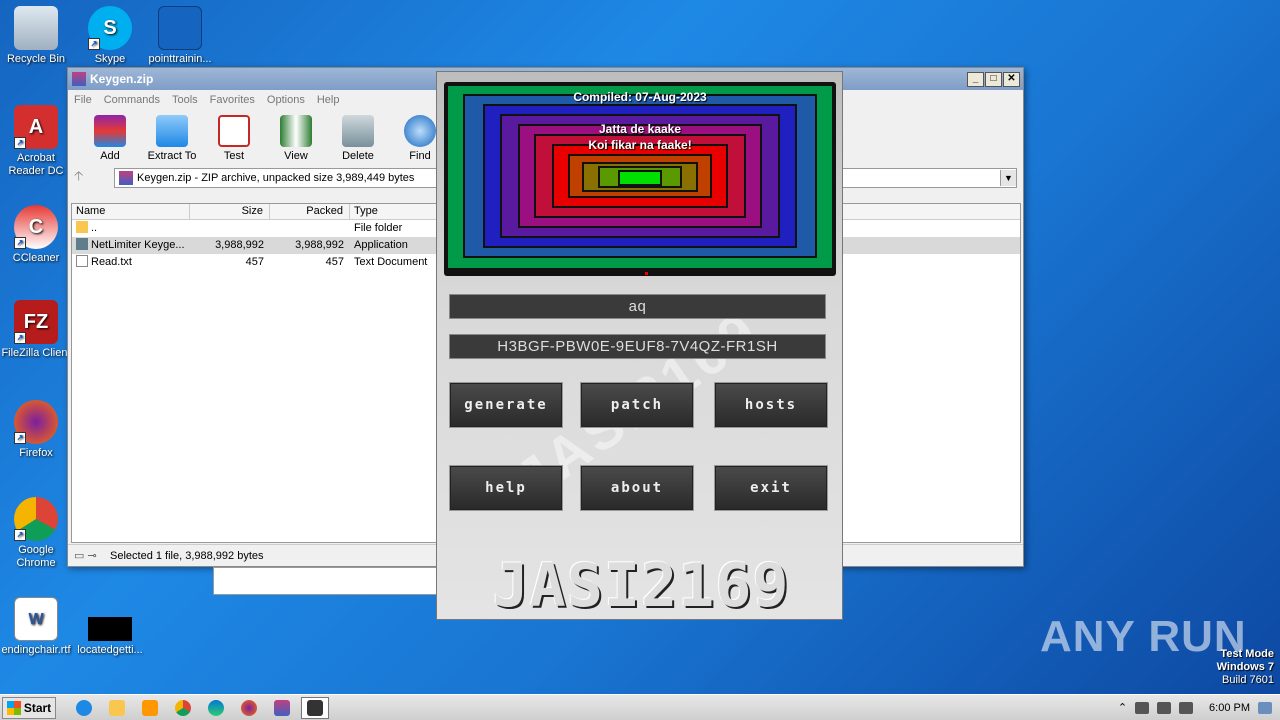 The height and width of the screenshot is (720, 1280). Describe the element at coordinates (646, 273) in the screenshot. I see `power-led` at that location.